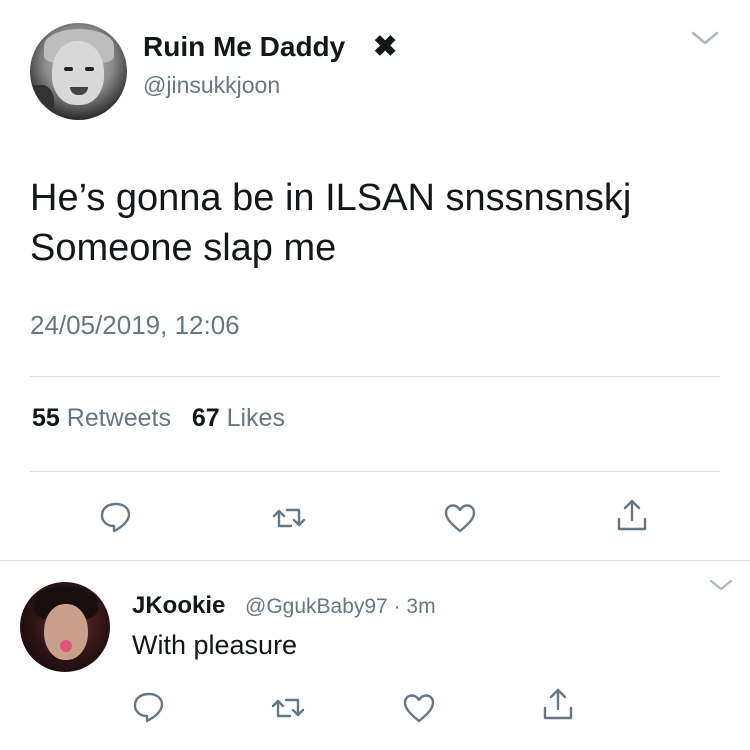  I want to click on reply-author-name: JKookie, so click(178, 606).